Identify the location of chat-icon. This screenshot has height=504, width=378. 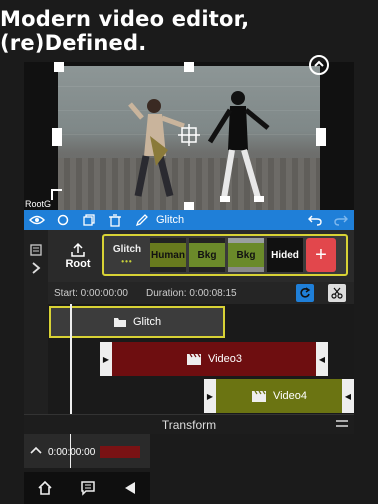
(88, 488).